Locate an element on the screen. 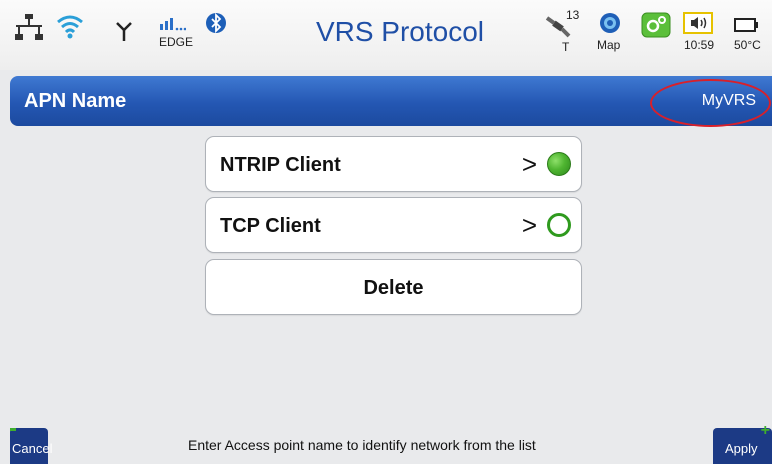 This screenshot has height=464, width=772. corner-indicator is located at coordinates (13, 429).